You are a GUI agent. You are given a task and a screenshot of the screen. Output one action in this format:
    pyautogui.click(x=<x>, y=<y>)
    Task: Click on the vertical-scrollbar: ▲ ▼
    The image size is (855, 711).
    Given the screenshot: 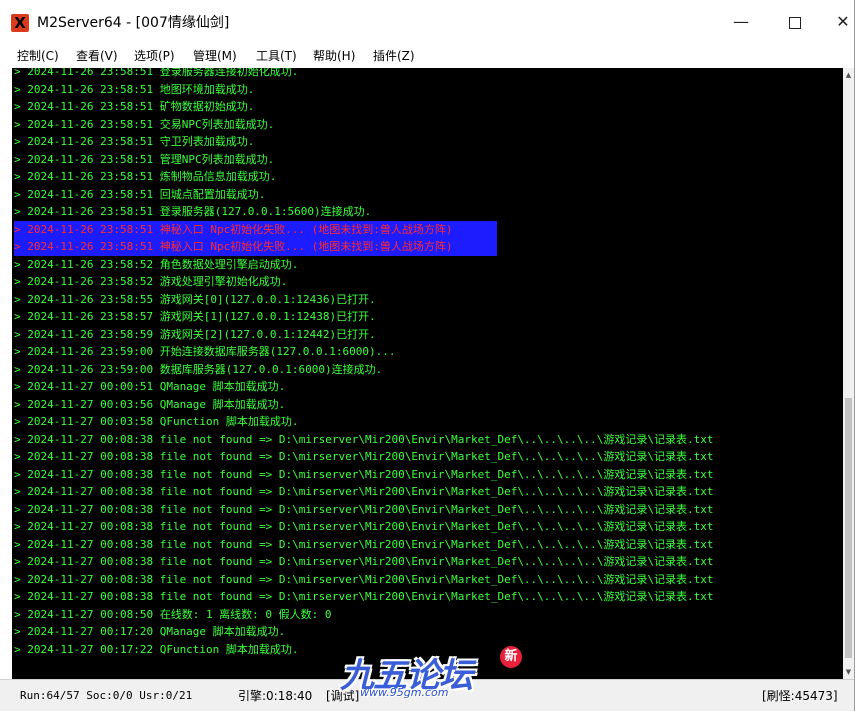 What is the action you would take?
    pyautogui.click(x=848, y=373)
    